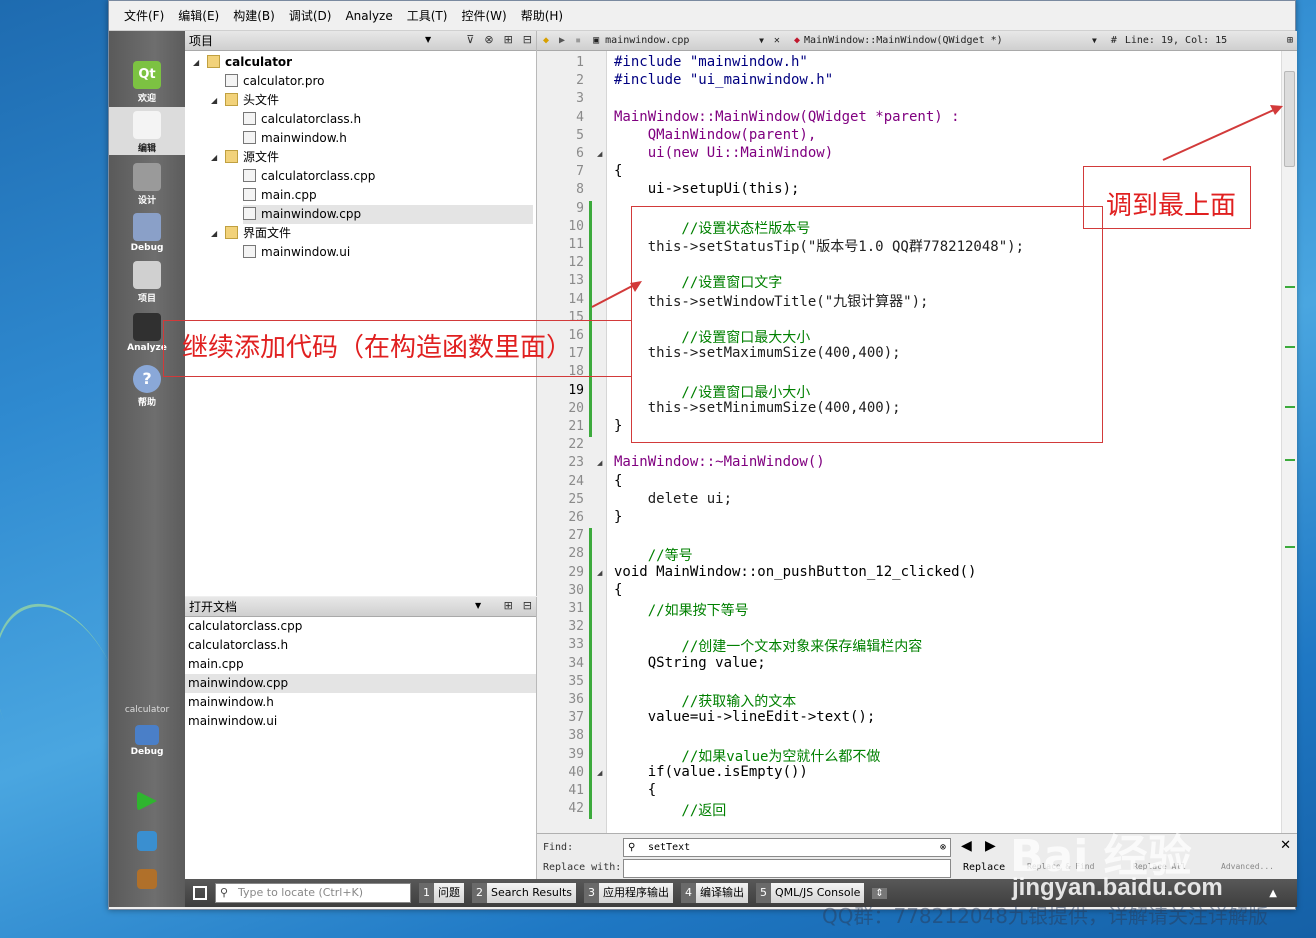 The width and height of the screenshot is (1316, 938). Describe the element at coordinates (937, 206) in the screenshot. I see `annotation-arrows` at that location.